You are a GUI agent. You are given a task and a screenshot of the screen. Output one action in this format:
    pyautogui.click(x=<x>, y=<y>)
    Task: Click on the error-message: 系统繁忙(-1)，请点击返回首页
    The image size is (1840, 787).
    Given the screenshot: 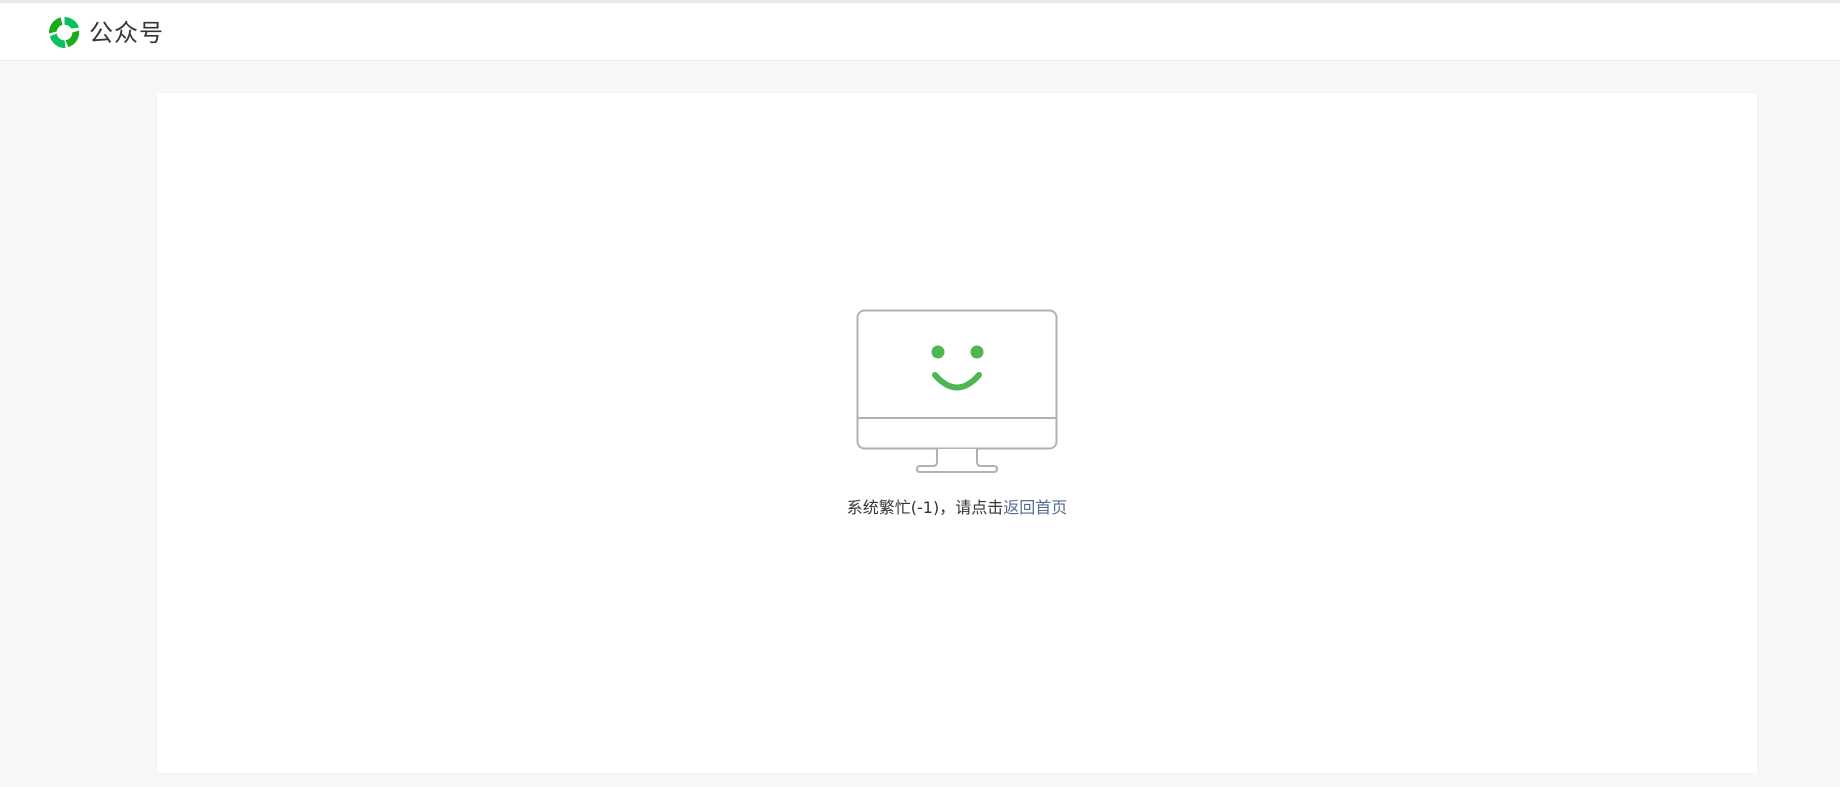 What is the action you would take?
    pyautogui.click(x=957, y=508)
    